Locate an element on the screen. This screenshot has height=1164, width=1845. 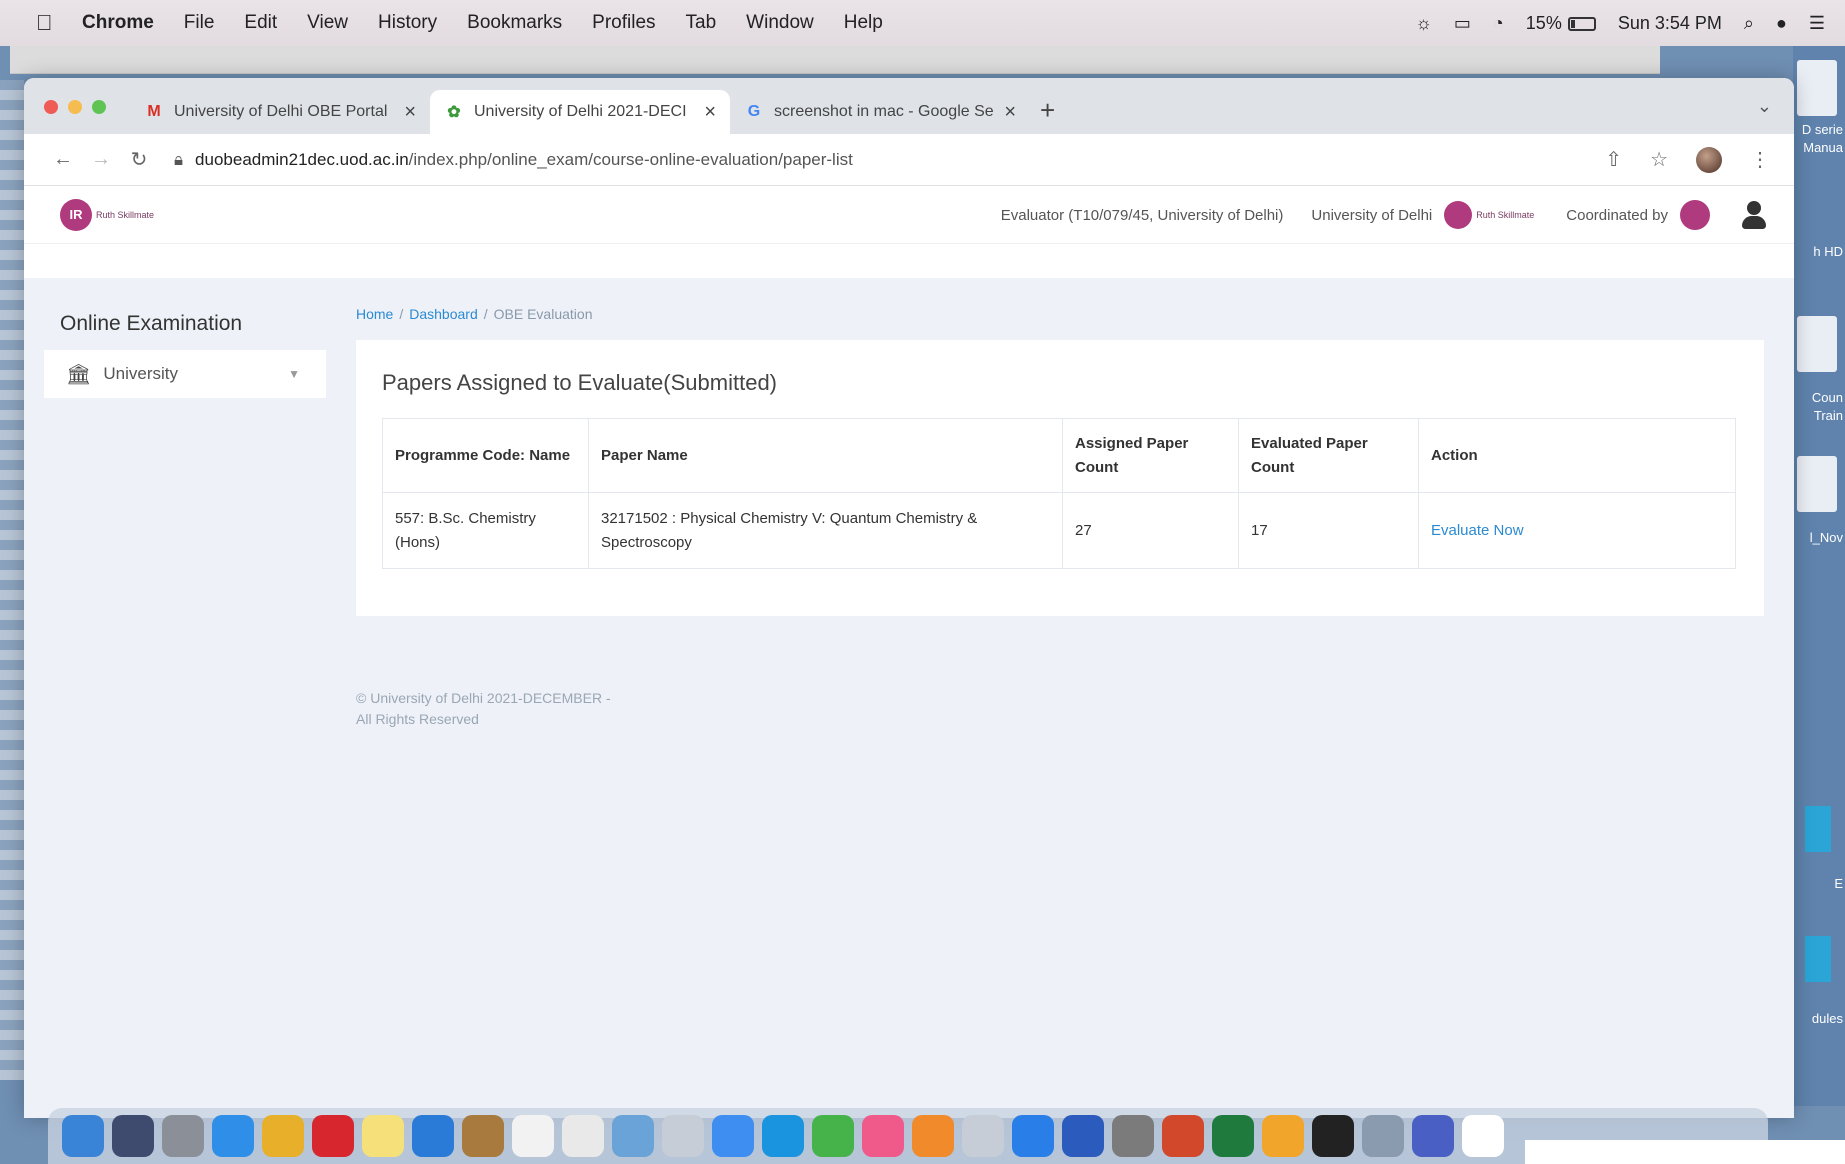
facetime-icon is located at coordinates (833, 1136).